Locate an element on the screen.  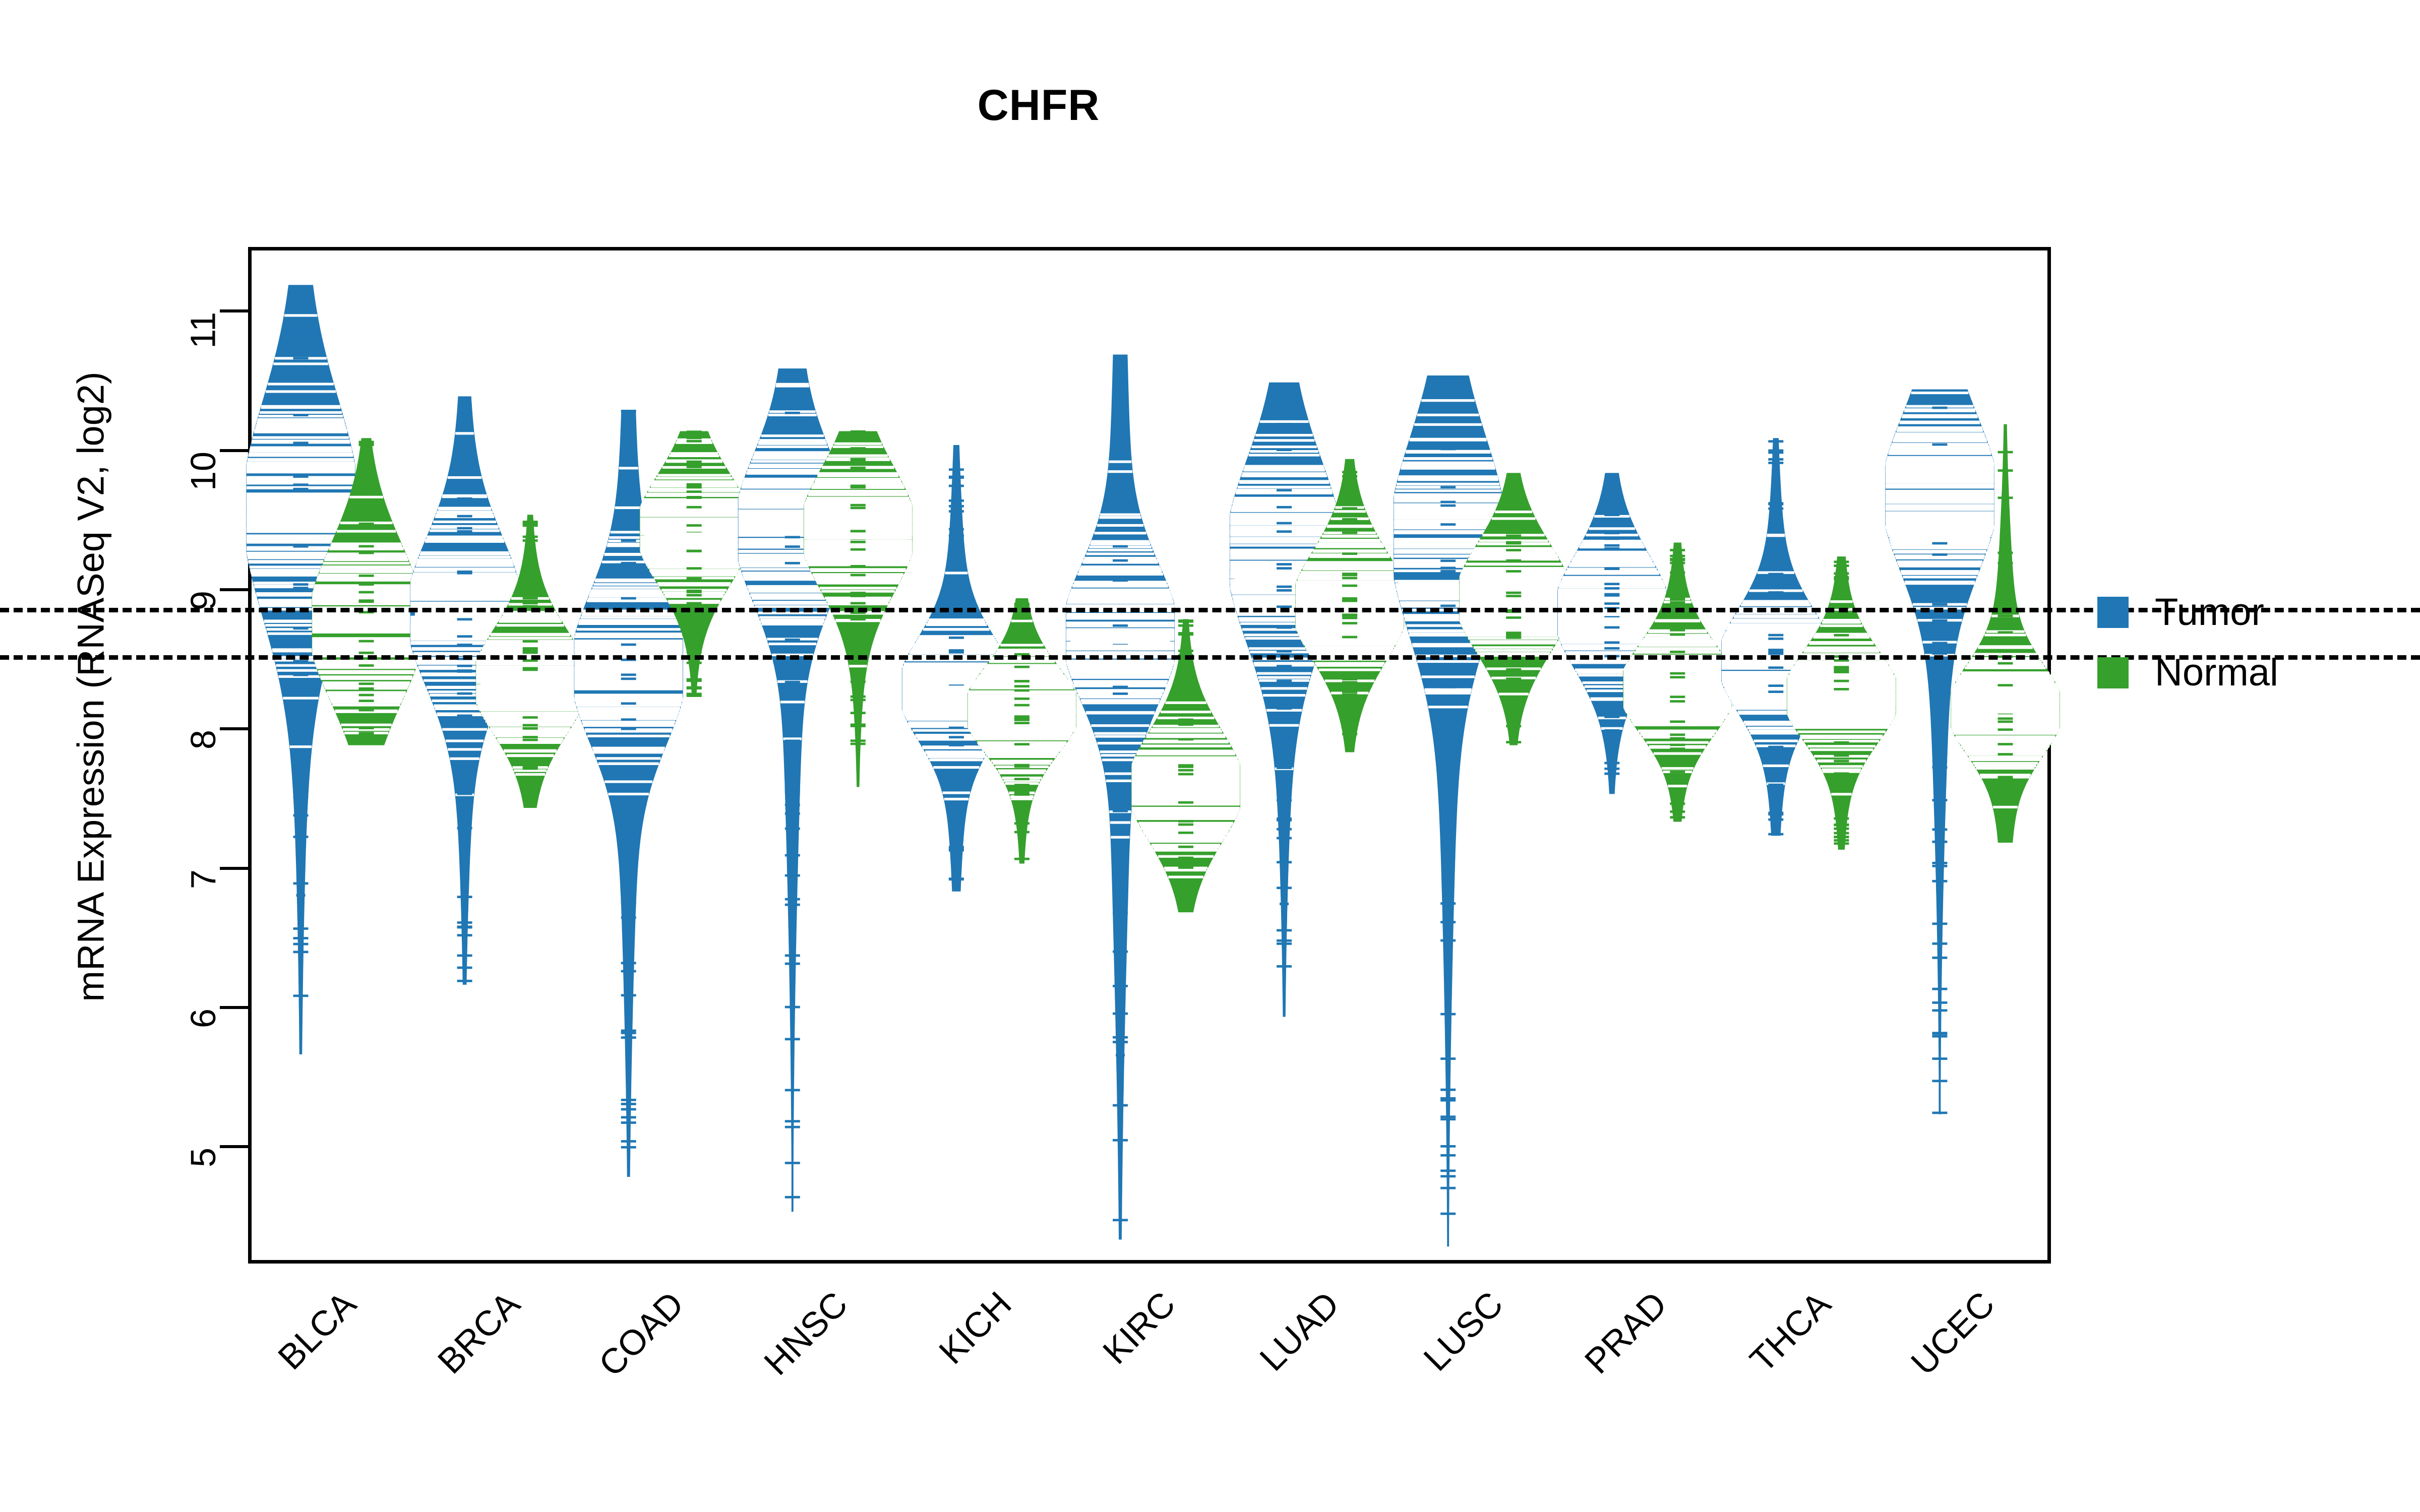
legend-item: Normal is located at coordinates (2187, 673).